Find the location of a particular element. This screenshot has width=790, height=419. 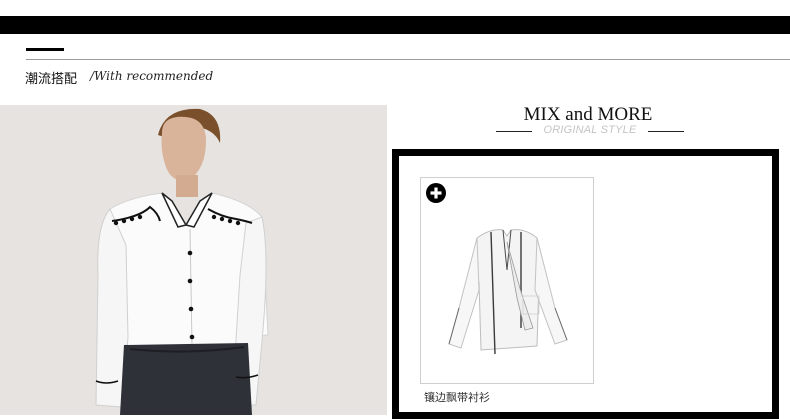

section-accent-bar is located at coordinates (45, 49).